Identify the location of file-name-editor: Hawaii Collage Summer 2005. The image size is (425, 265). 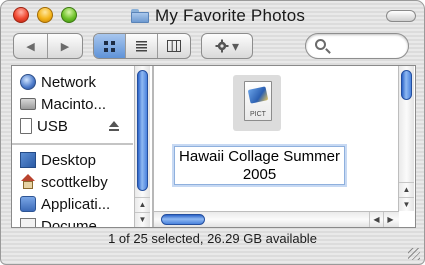
(259, 165).